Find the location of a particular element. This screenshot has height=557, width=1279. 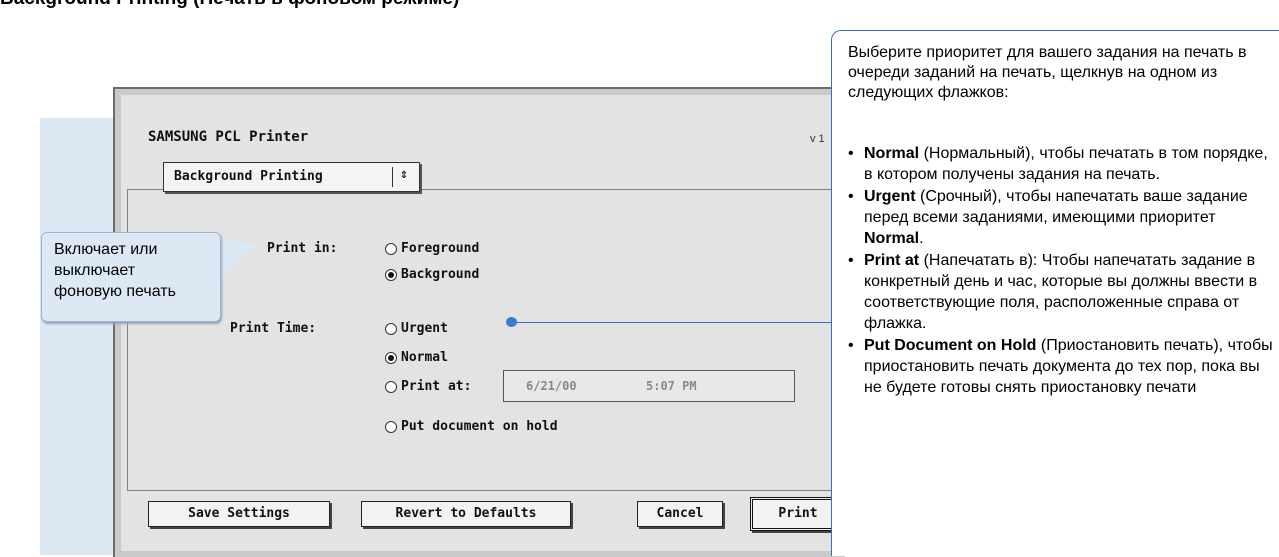

radio-print-at: Print at: is located at coordinates (428, 386).